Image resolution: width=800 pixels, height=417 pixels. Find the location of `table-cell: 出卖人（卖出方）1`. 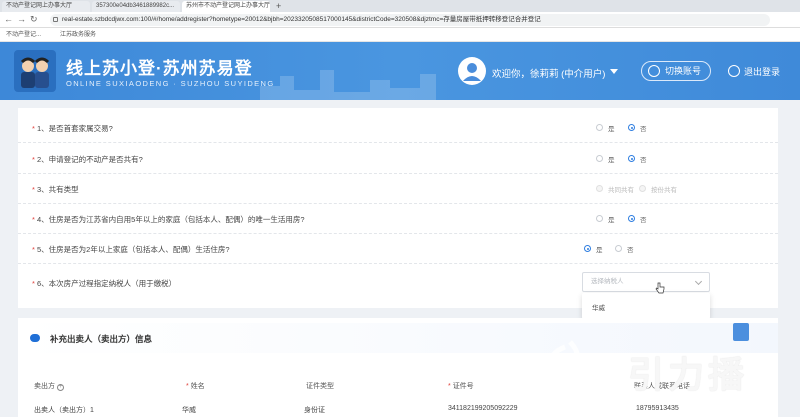

table-cell: 出卖人（卖出方）1 is located at coordinates (64, 410).